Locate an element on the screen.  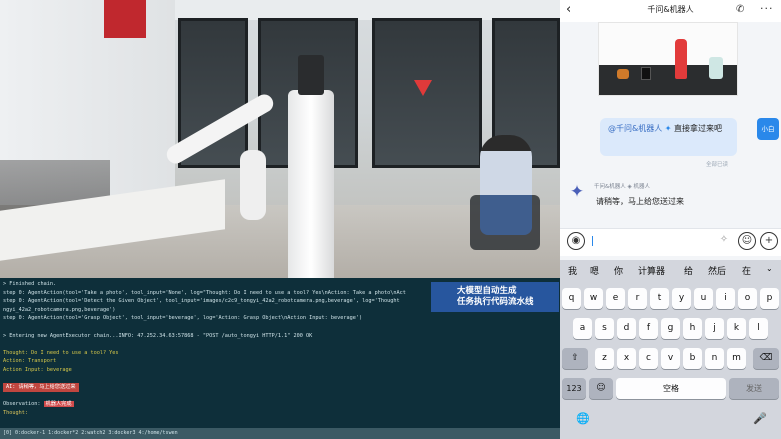
key-n: n is located at coordinates (714, 358).